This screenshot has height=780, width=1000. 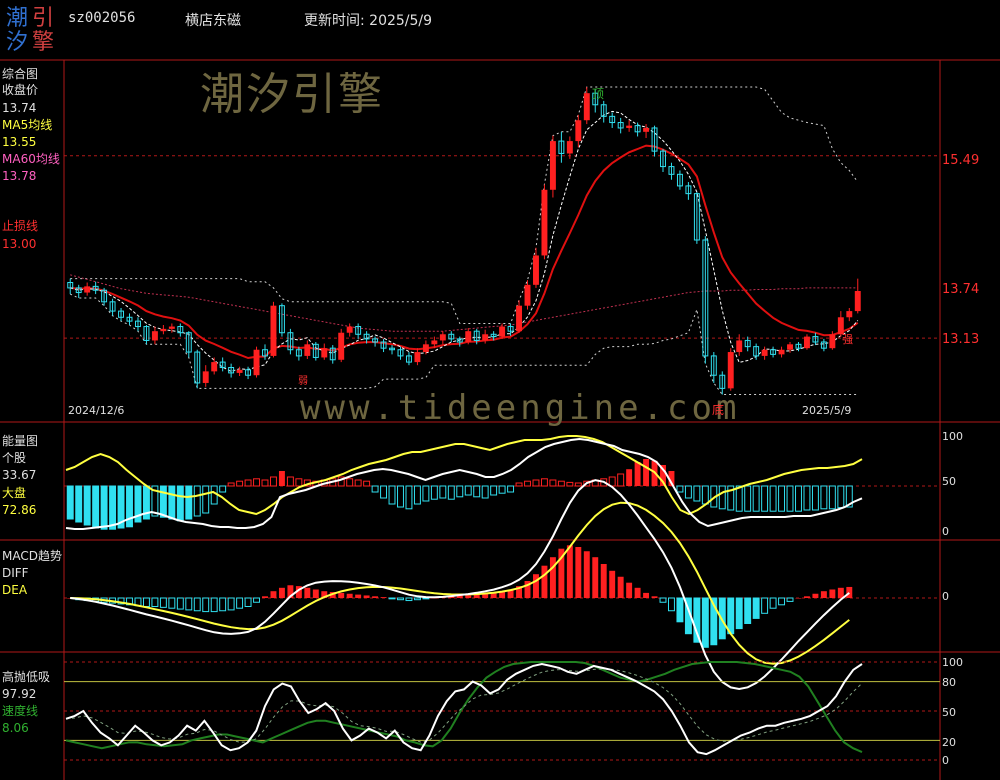 What do you see at coordinates (945, 596) in the screenshot?
I see `macd-tick-0: 0` at bounding box center [945, 596].